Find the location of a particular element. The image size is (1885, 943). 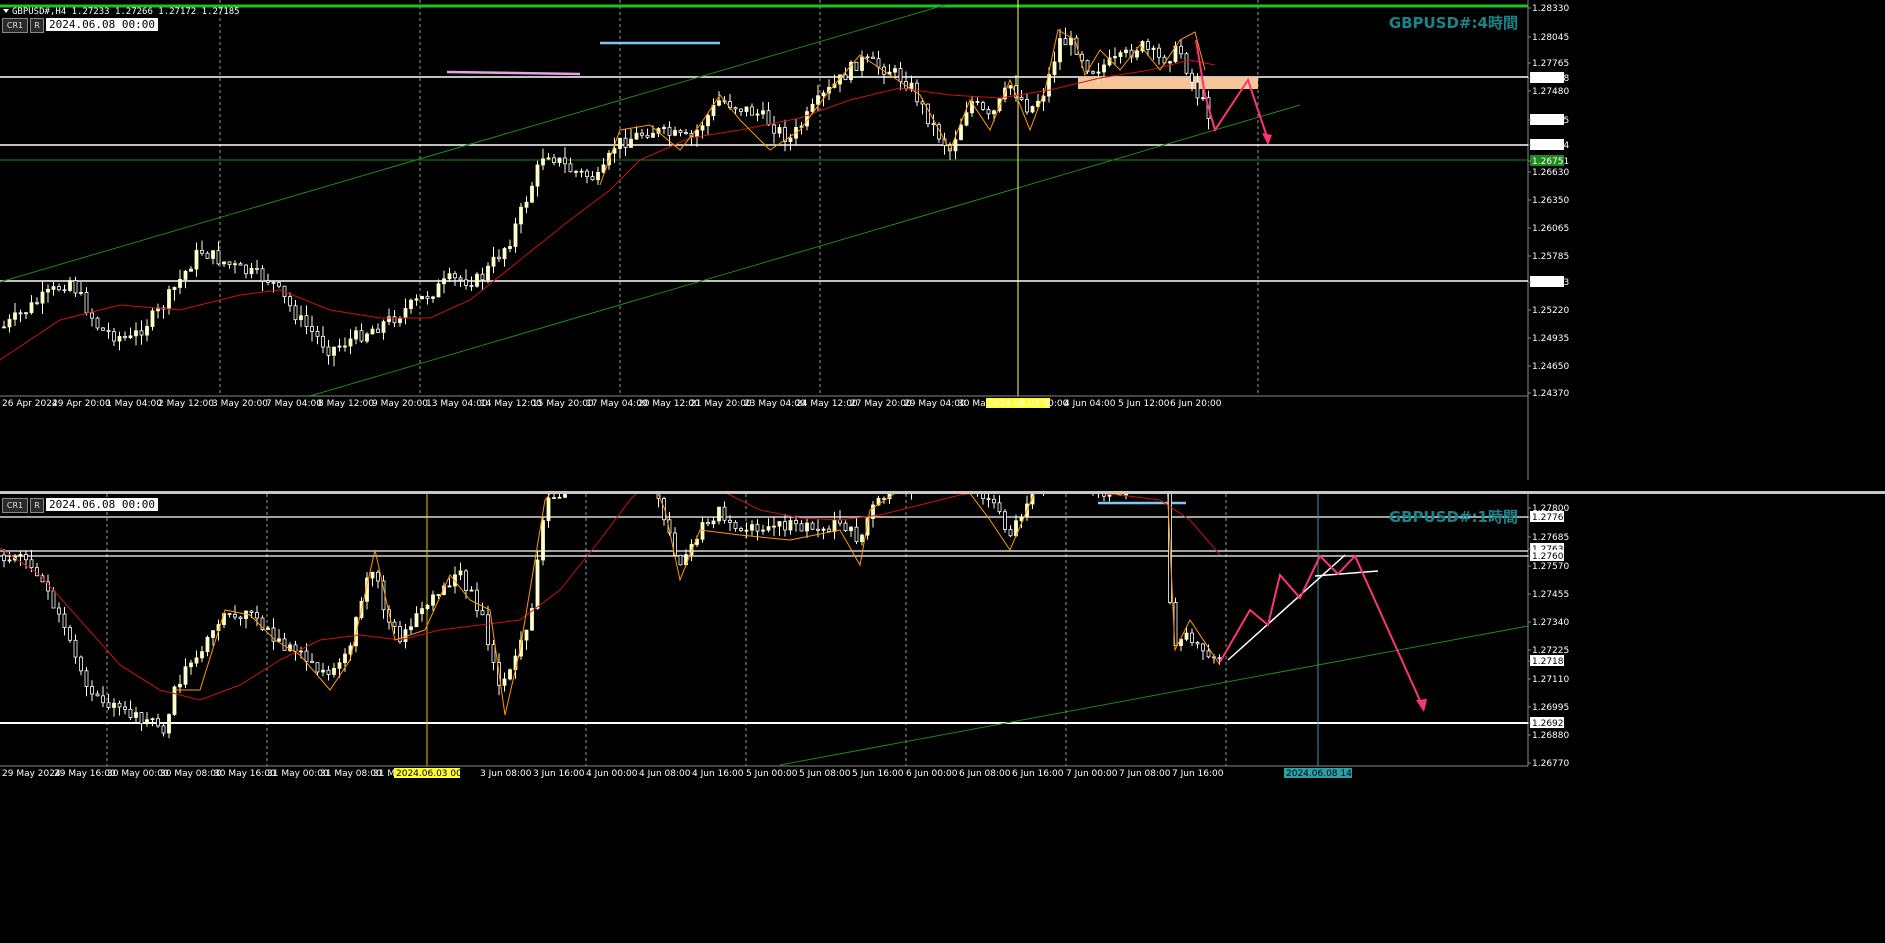

time-label: 29 Apr 20:00 is located at coordinates (81, 404).